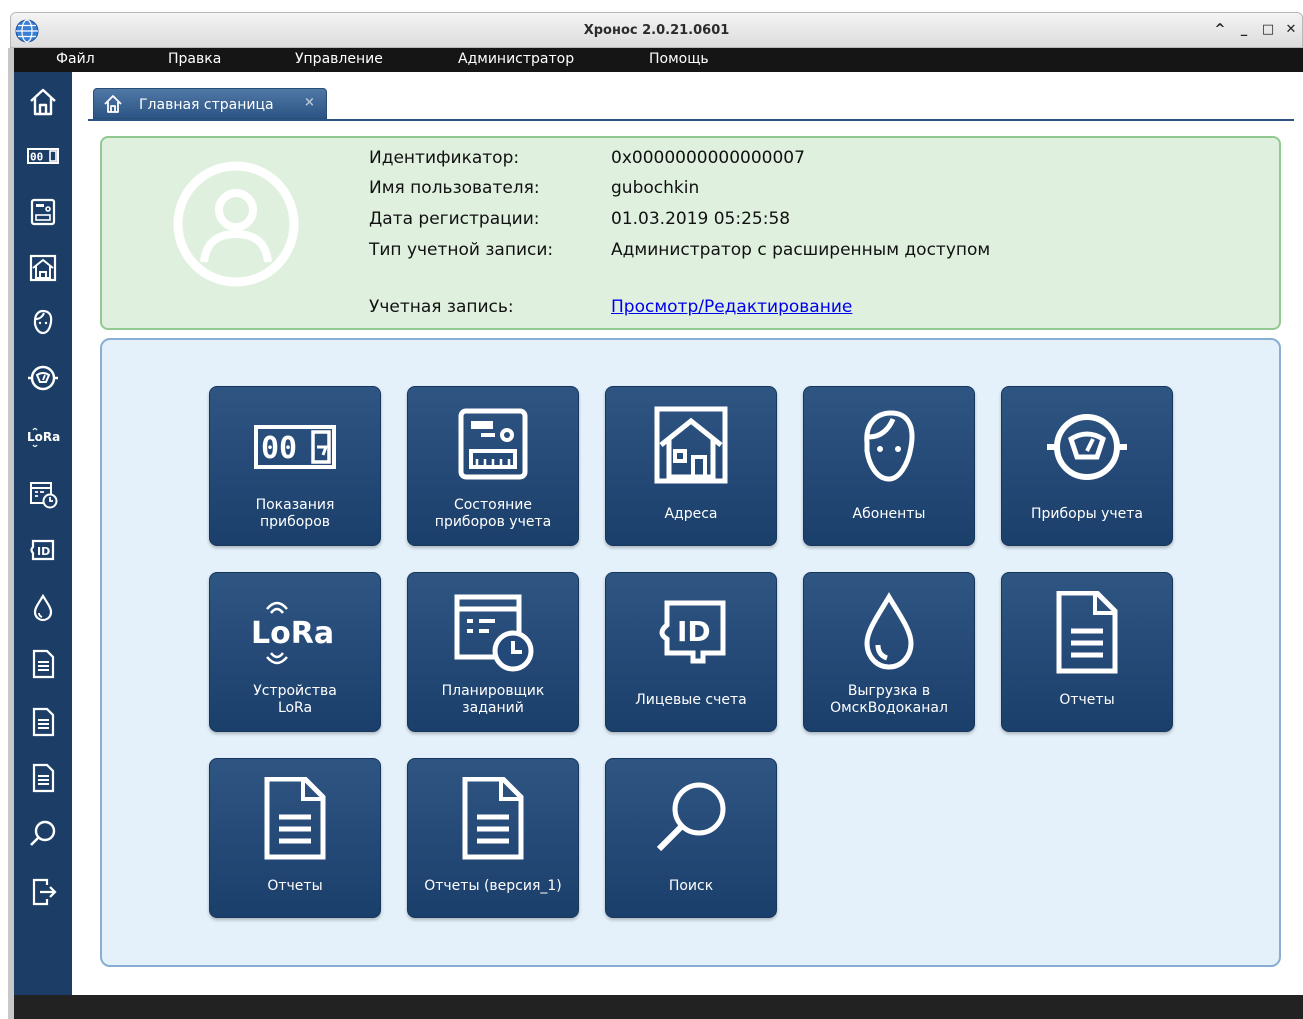  I want to click on meter-status-icon, so click(493, 444).